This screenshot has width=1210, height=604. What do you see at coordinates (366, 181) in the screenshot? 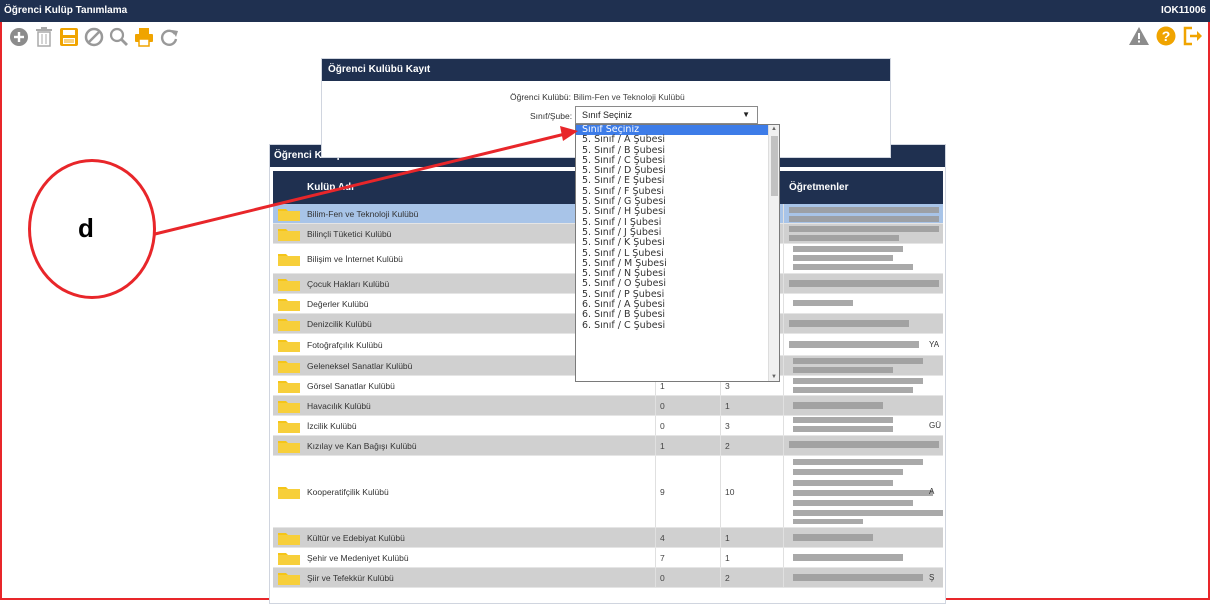
I see `annotation-arrow` at bounding box center [366, 181].